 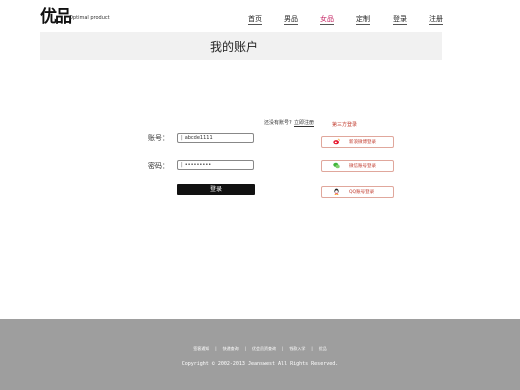 What do you see at coordinates (297, 348) in the screenshot?
I see `footer-link-payment: 钱款入学` at bounding box center [297, 348].